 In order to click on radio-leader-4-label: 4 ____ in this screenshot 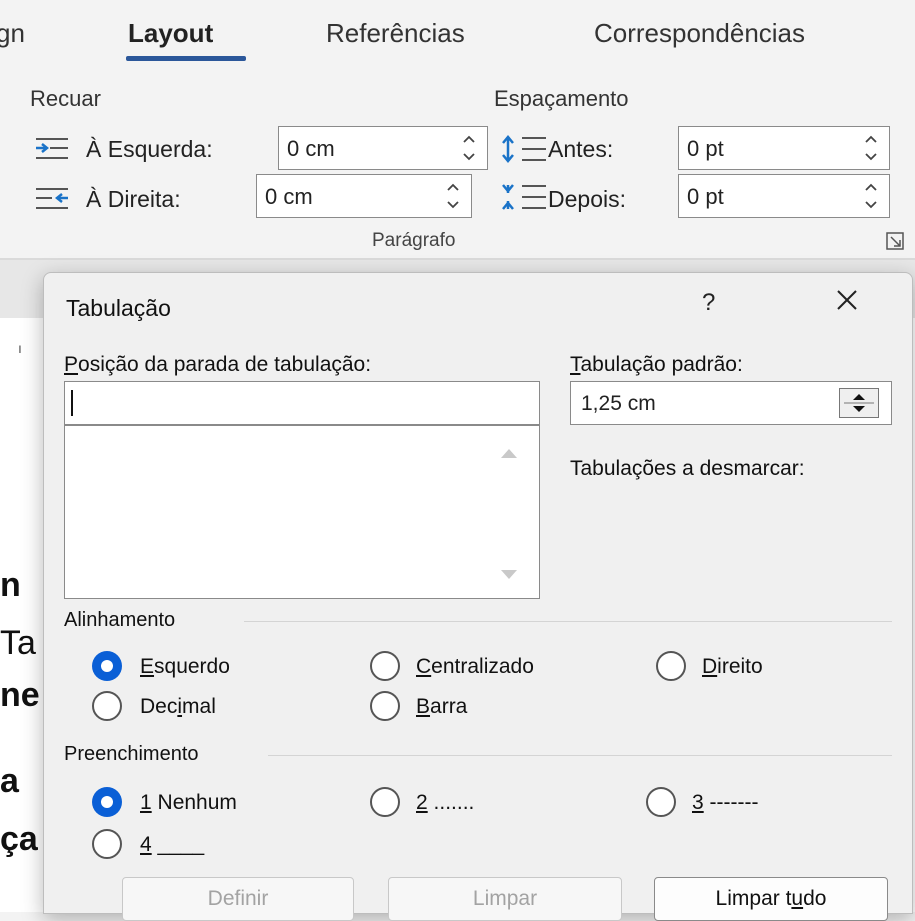, I will do `click(172, 844)`.